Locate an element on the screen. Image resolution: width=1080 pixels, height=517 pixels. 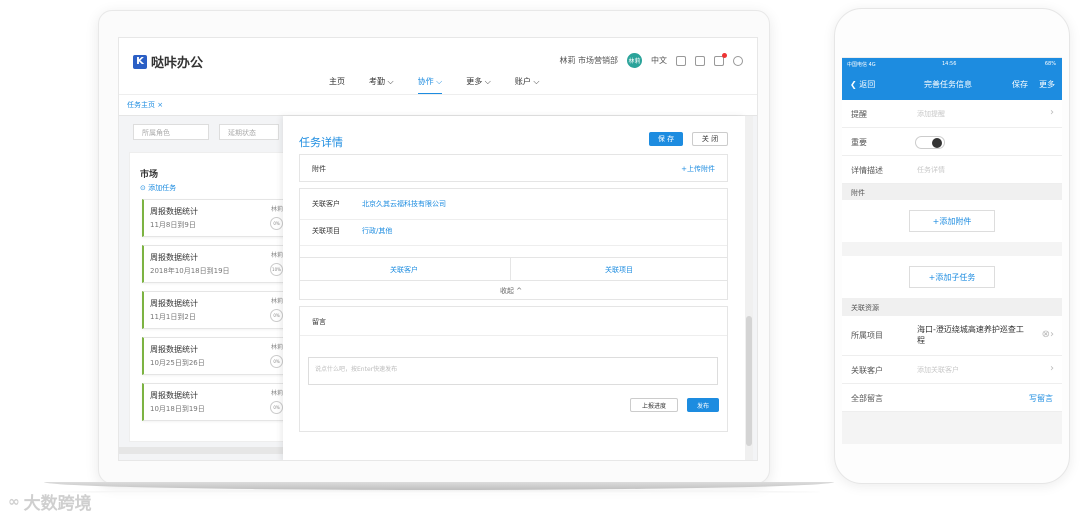
publish-button: 发布 is located at coordinates (703, 405).